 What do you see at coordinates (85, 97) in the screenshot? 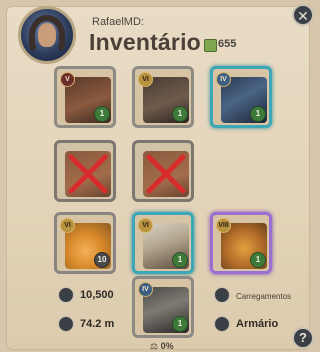
I see `bag-slot: V 1` at bounding box center [85, 97].